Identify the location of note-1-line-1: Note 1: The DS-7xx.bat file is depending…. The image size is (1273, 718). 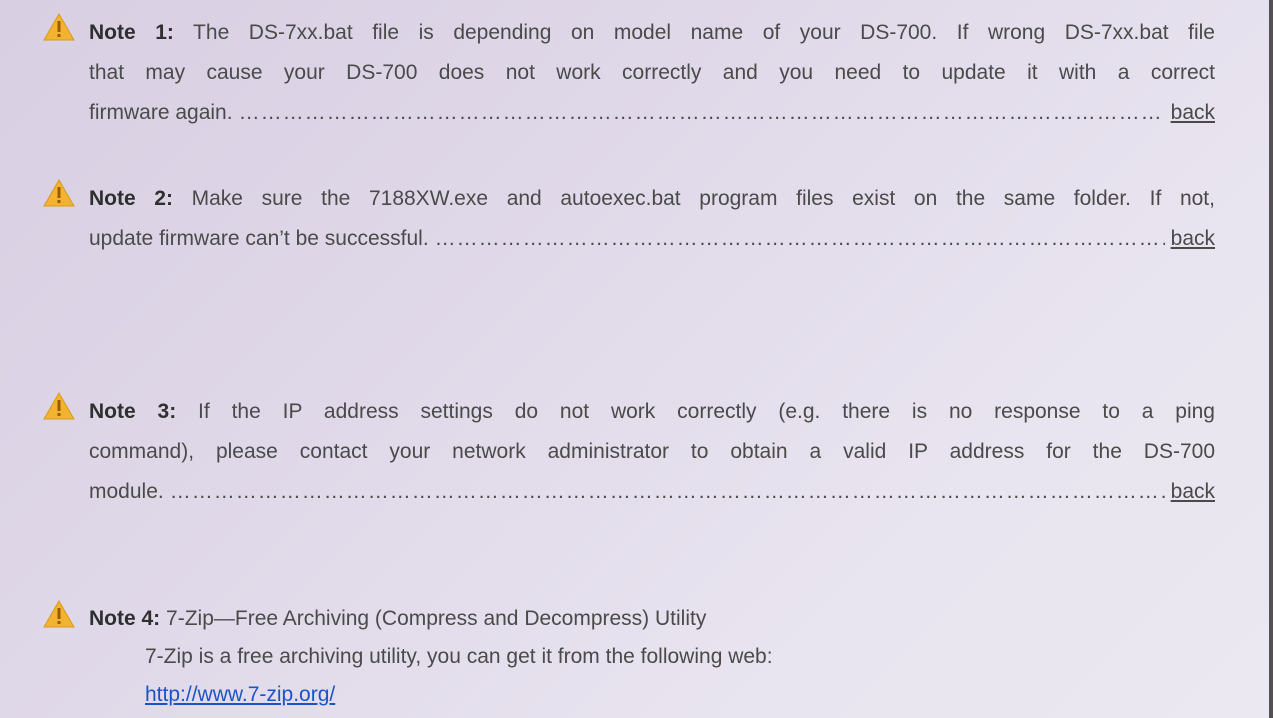
(652, 33).